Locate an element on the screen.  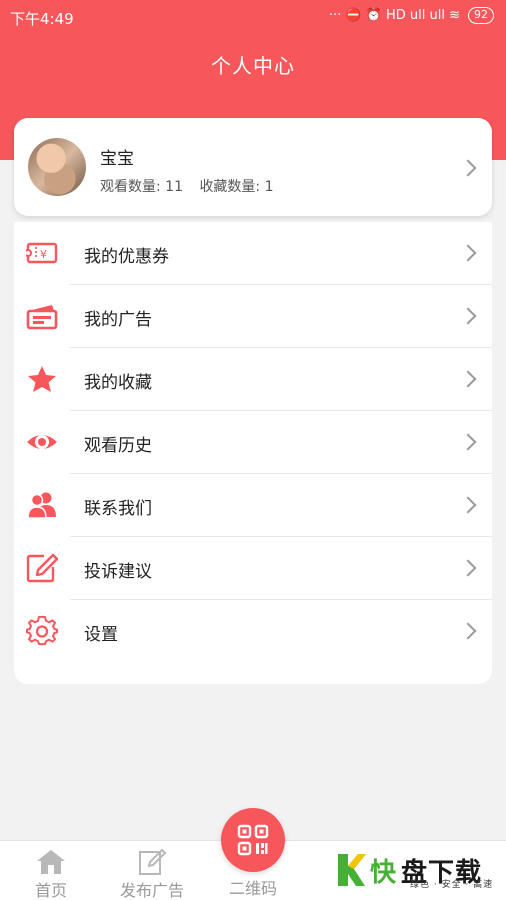
favorites-count: 收藏数量: 1 is located at coordinates (236, 187).